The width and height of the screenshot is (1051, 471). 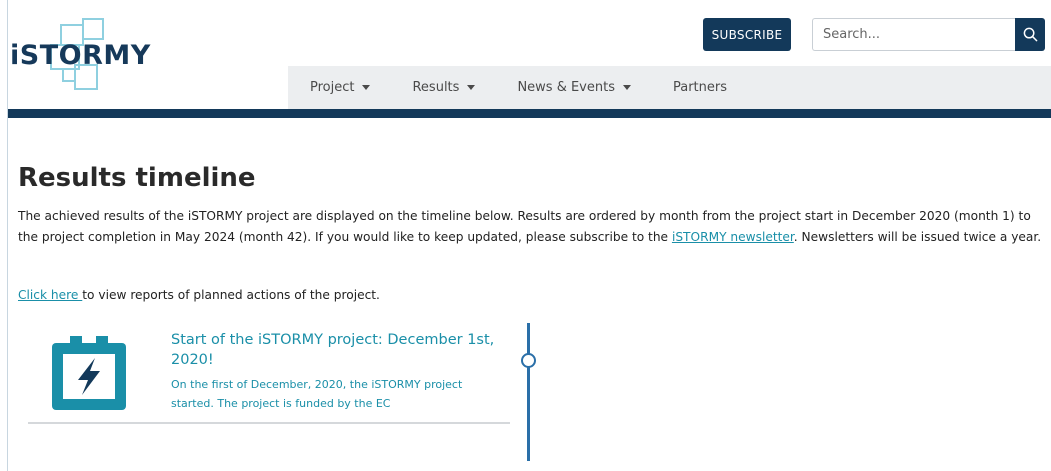 What do you see at coordinates (528, 392) in the screenshot?
I see `timeline-line` at bounding box center [528, 392].